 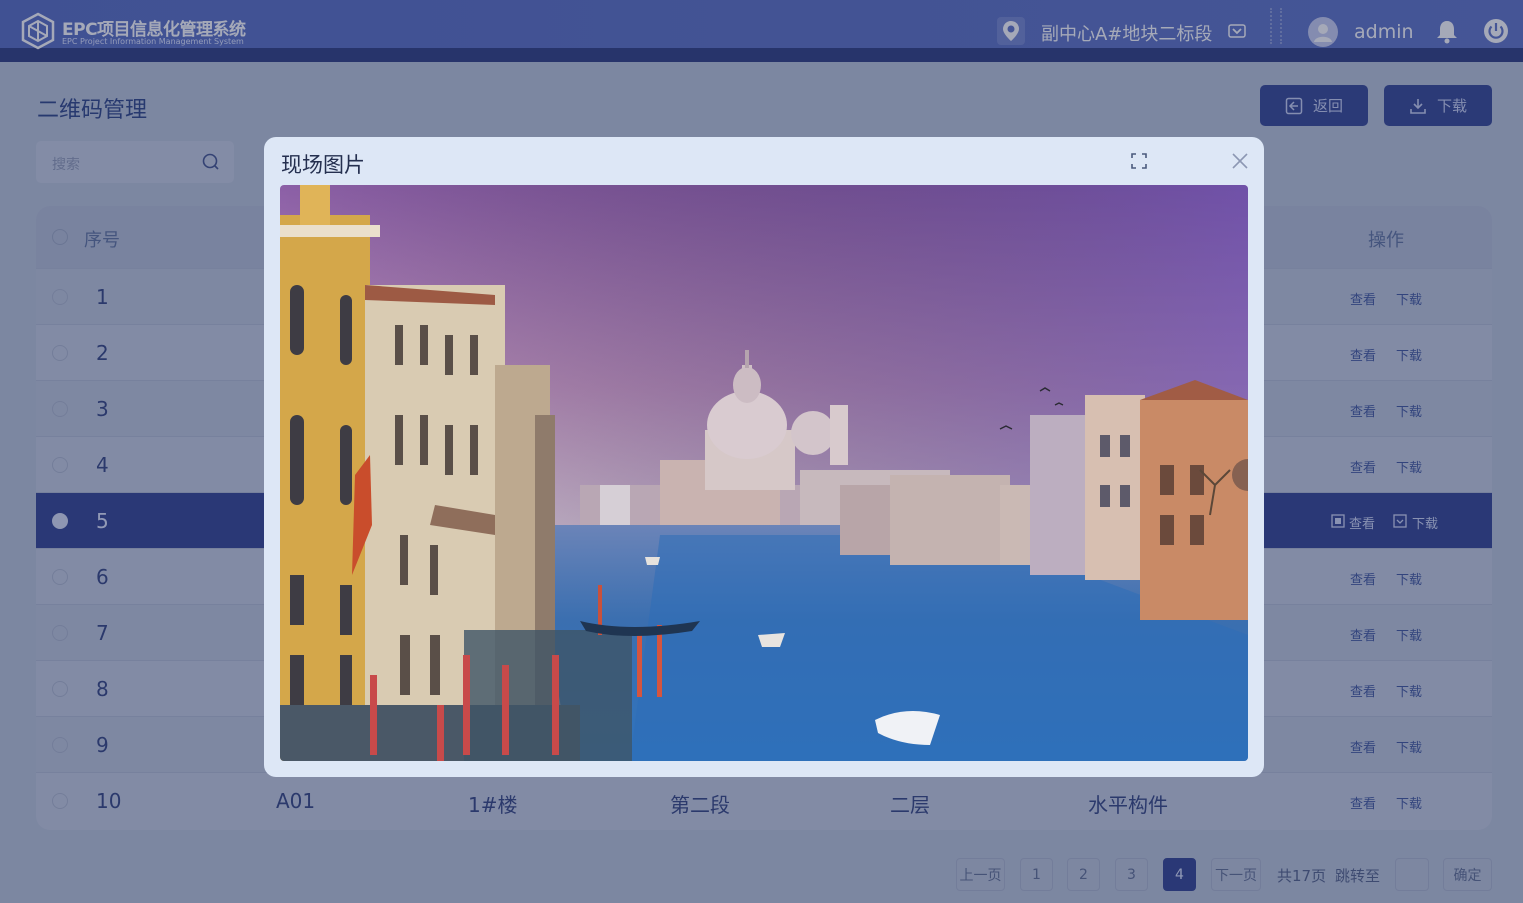 What do you see at coordinates (1240, 161) in the screenshot?
I see `close-icon` at bounding box center [1240, 161].